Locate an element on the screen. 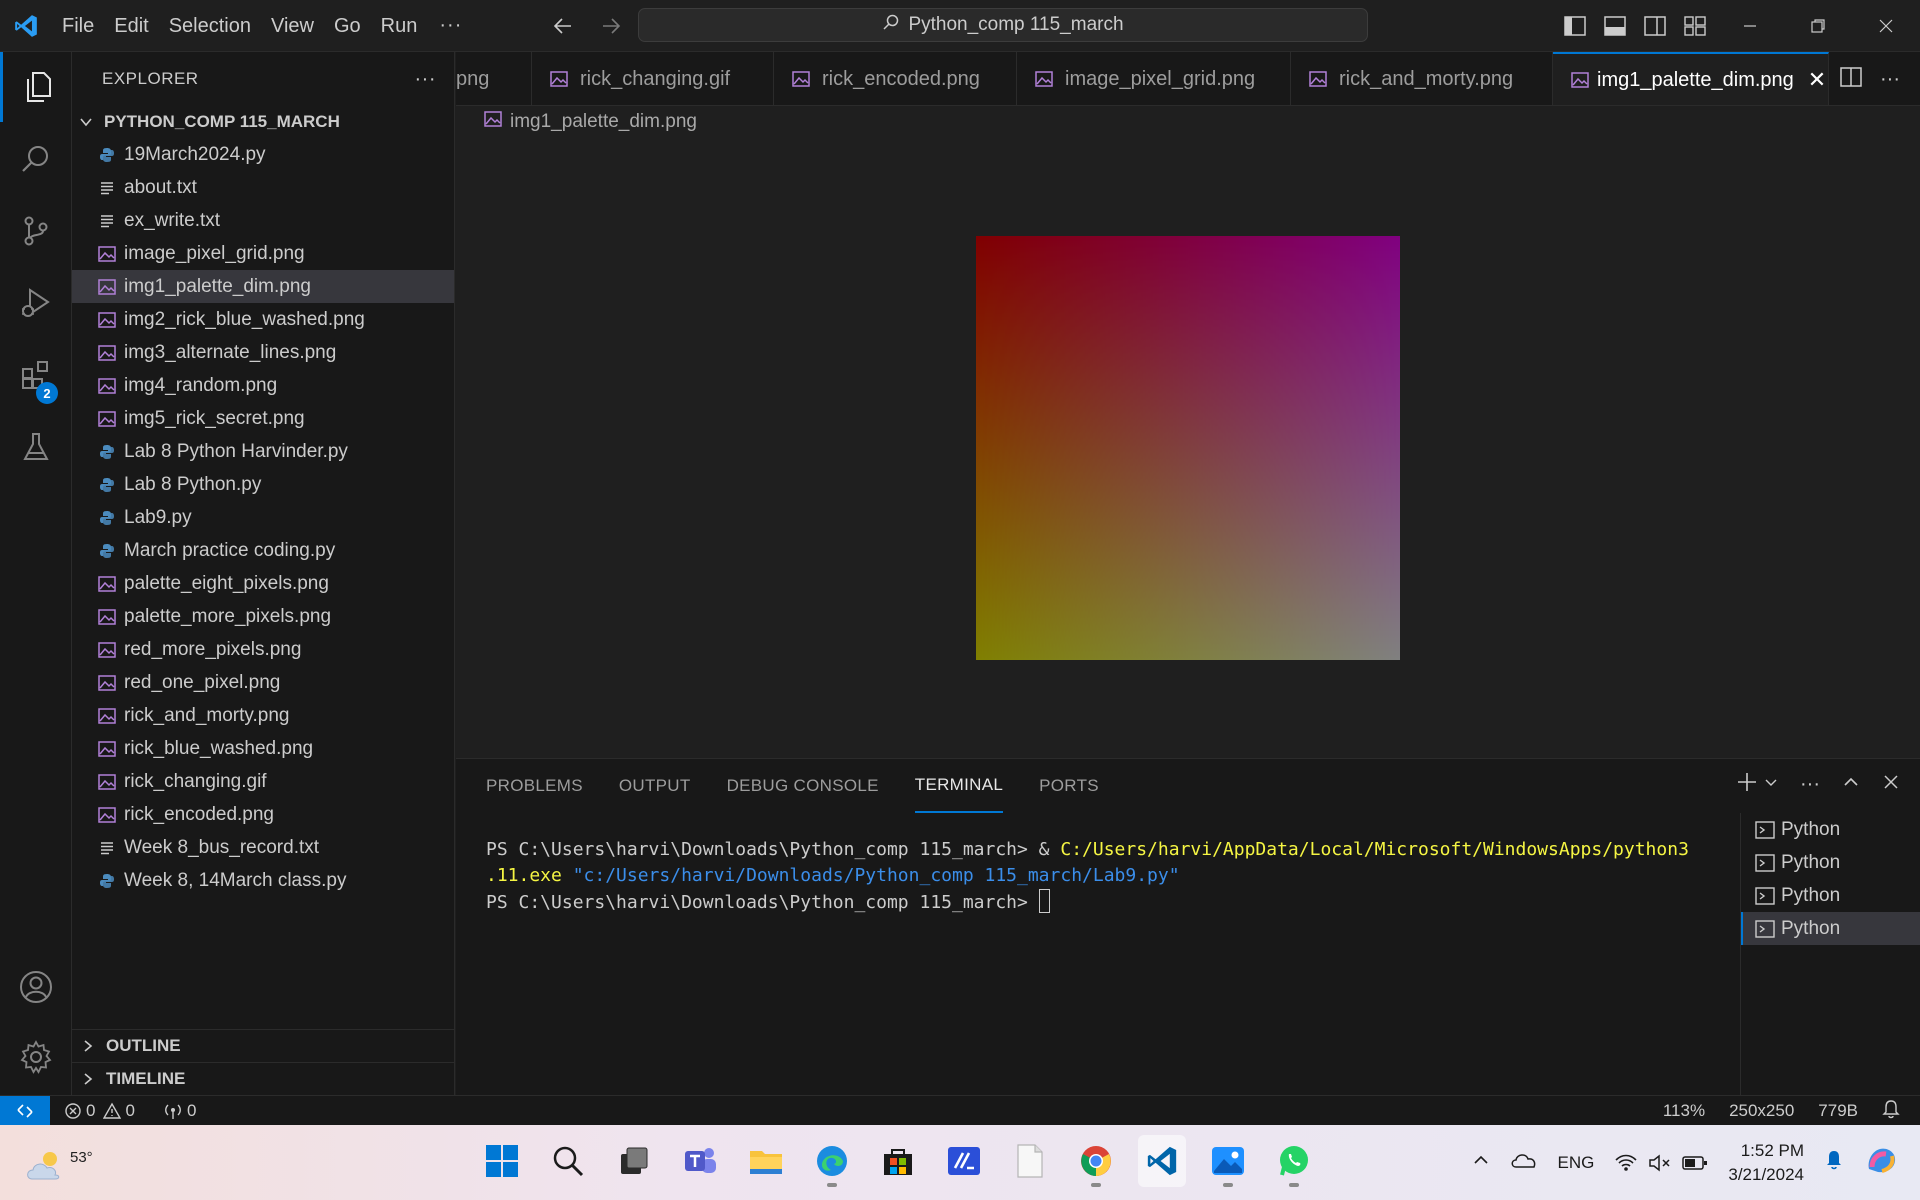 This screenshot has width=1920, height=1200. zoom-level: 113% is located at coordinates (1684, 1111).